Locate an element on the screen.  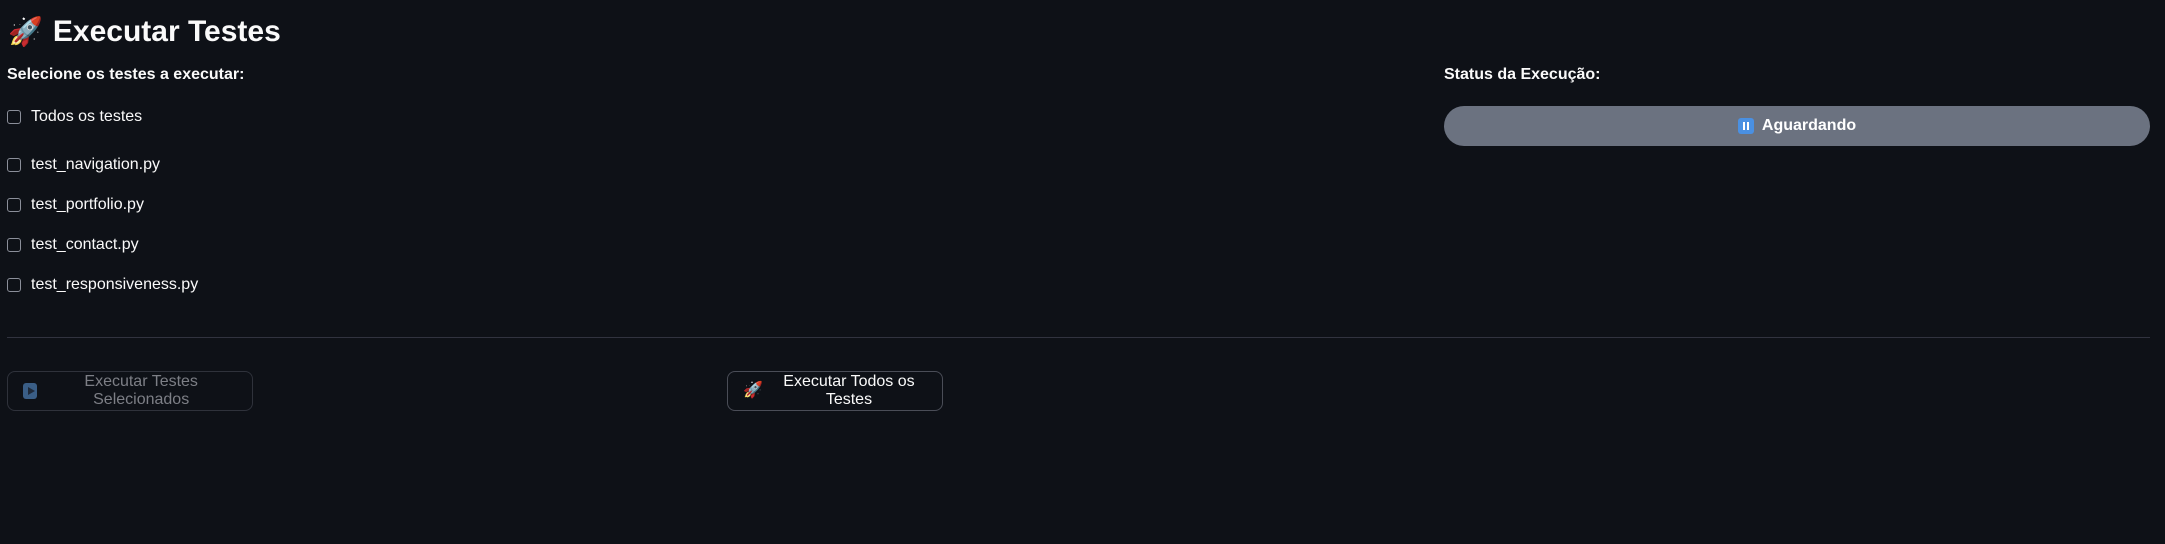
checkbox-all-tests: Todos os testes is located at coordinates (102, 117).